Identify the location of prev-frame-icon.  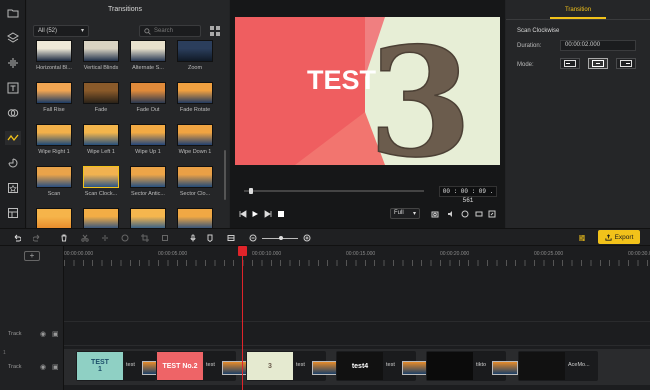
(242, 213).